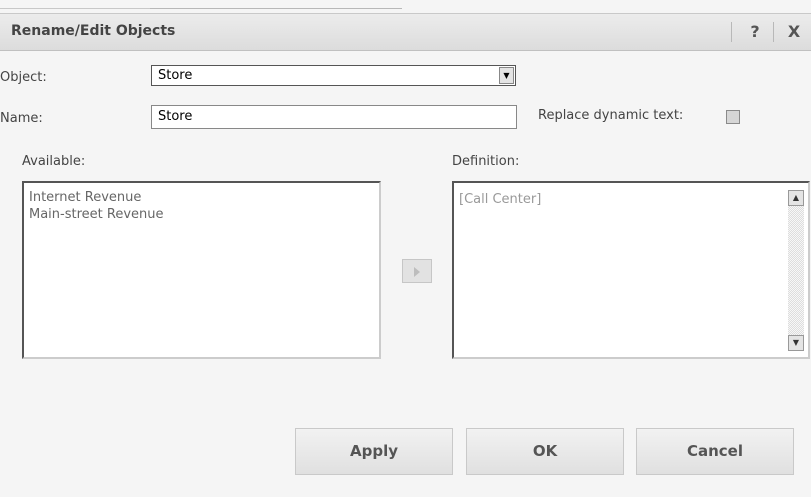 This screenshot has width=811, height=497. I want to click on dialog-titlebar: Rename/Edit Objects ? X, so click(405, 32).